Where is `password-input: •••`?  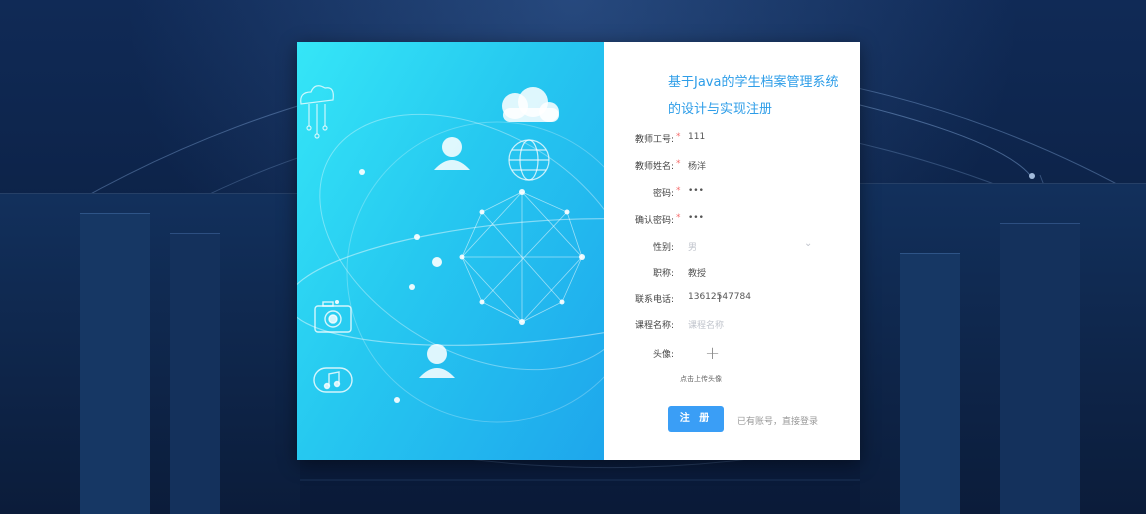
password-input: ••• is located at coordinates (696, 191).